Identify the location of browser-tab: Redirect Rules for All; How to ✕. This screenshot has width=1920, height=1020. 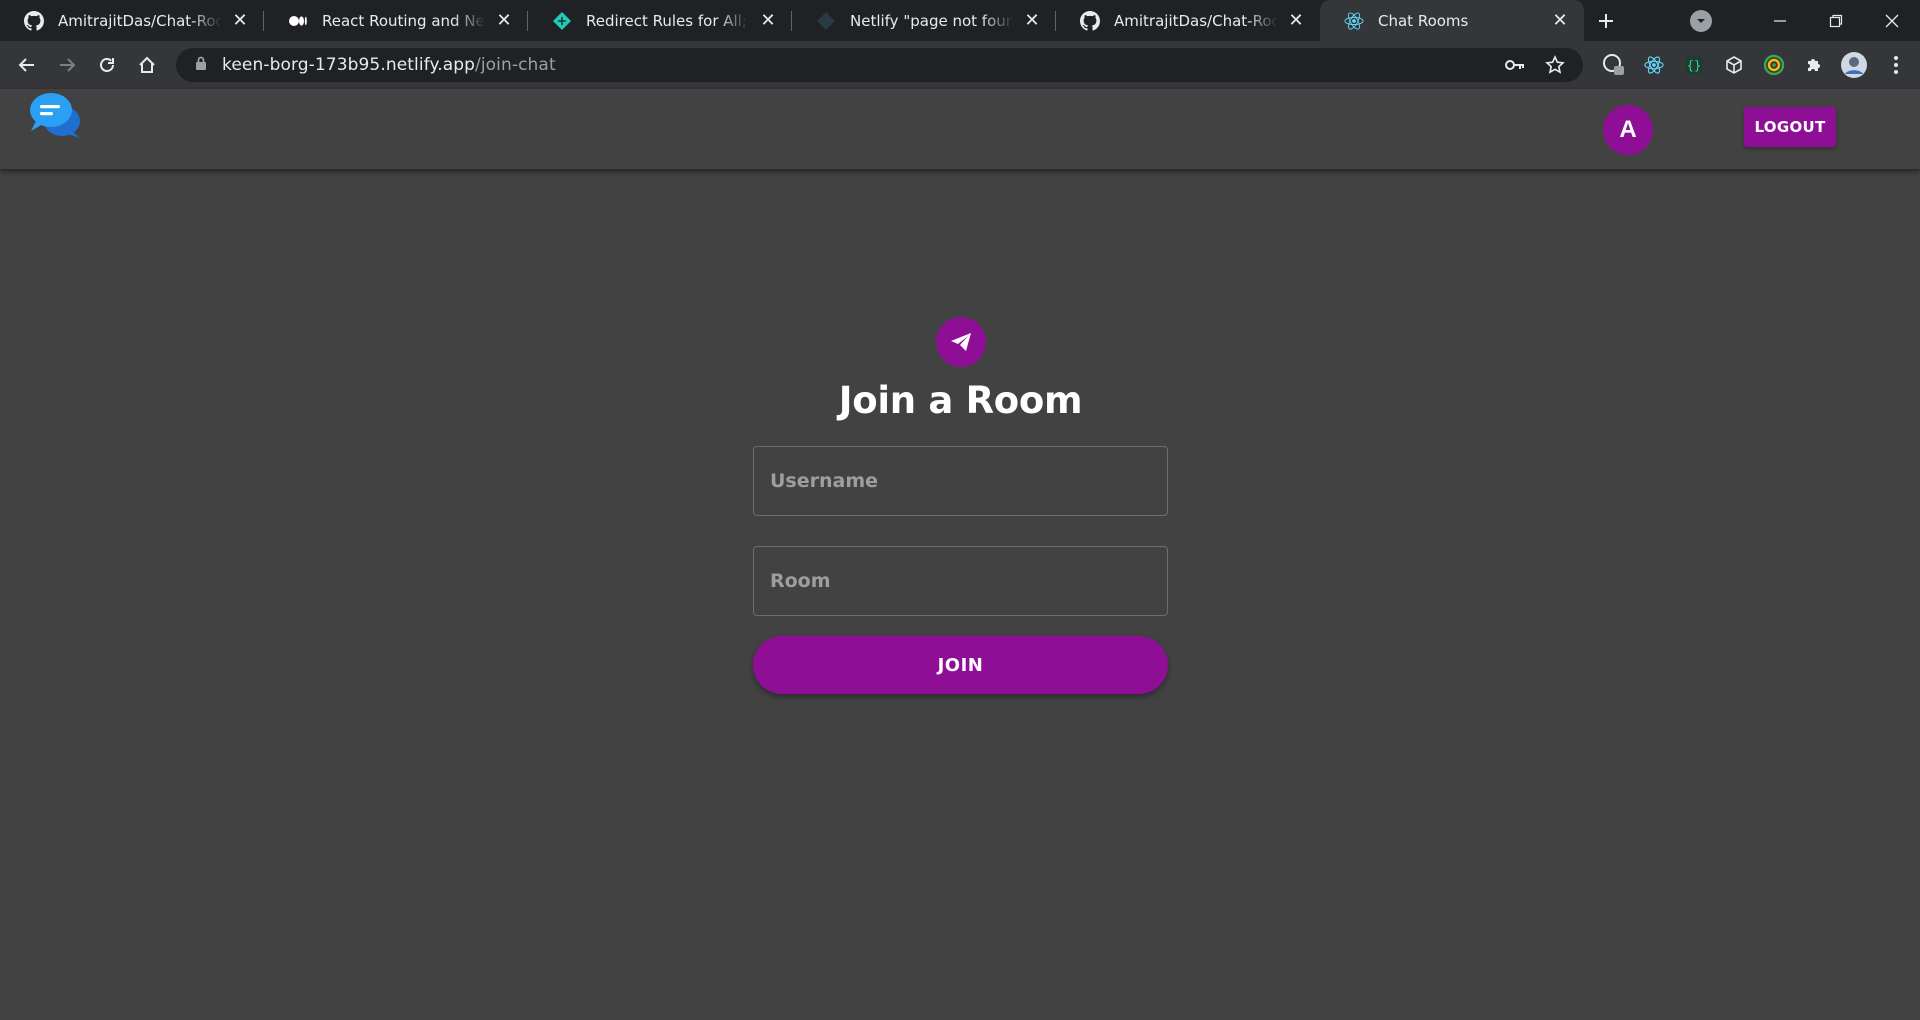
(660, 20).